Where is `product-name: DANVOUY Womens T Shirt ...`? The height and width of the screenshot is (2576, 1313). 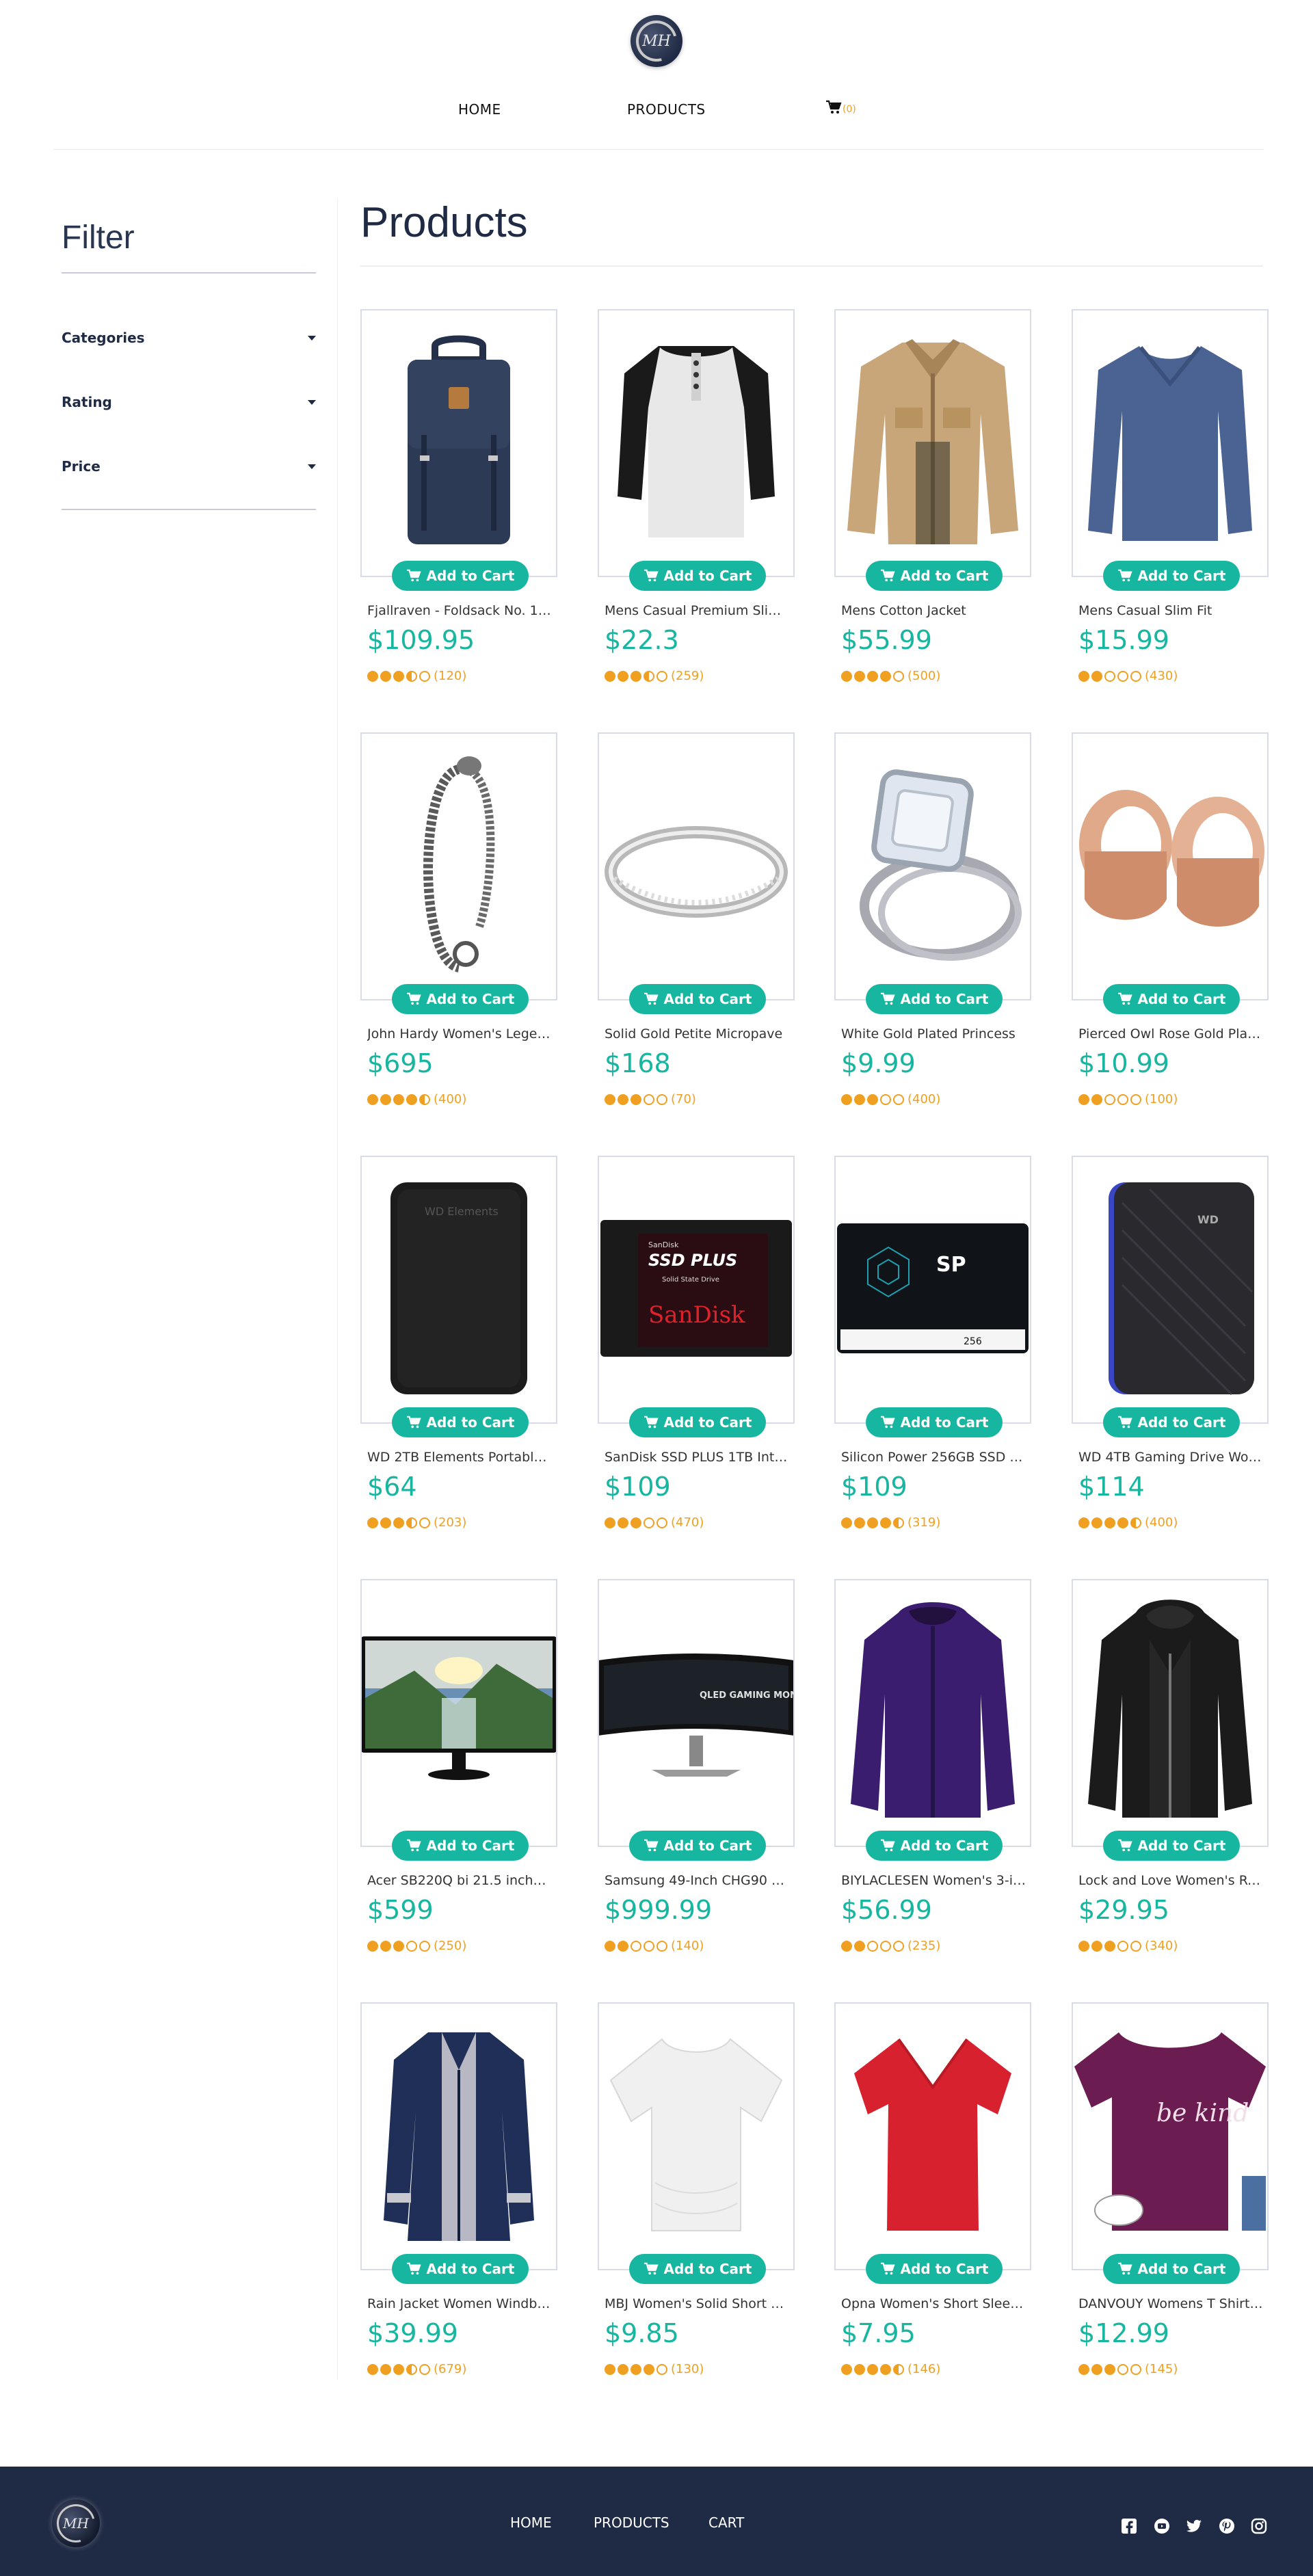 product-name: DANVOUY Womens T Shirt ... is located at coordinates (1171, 2303).